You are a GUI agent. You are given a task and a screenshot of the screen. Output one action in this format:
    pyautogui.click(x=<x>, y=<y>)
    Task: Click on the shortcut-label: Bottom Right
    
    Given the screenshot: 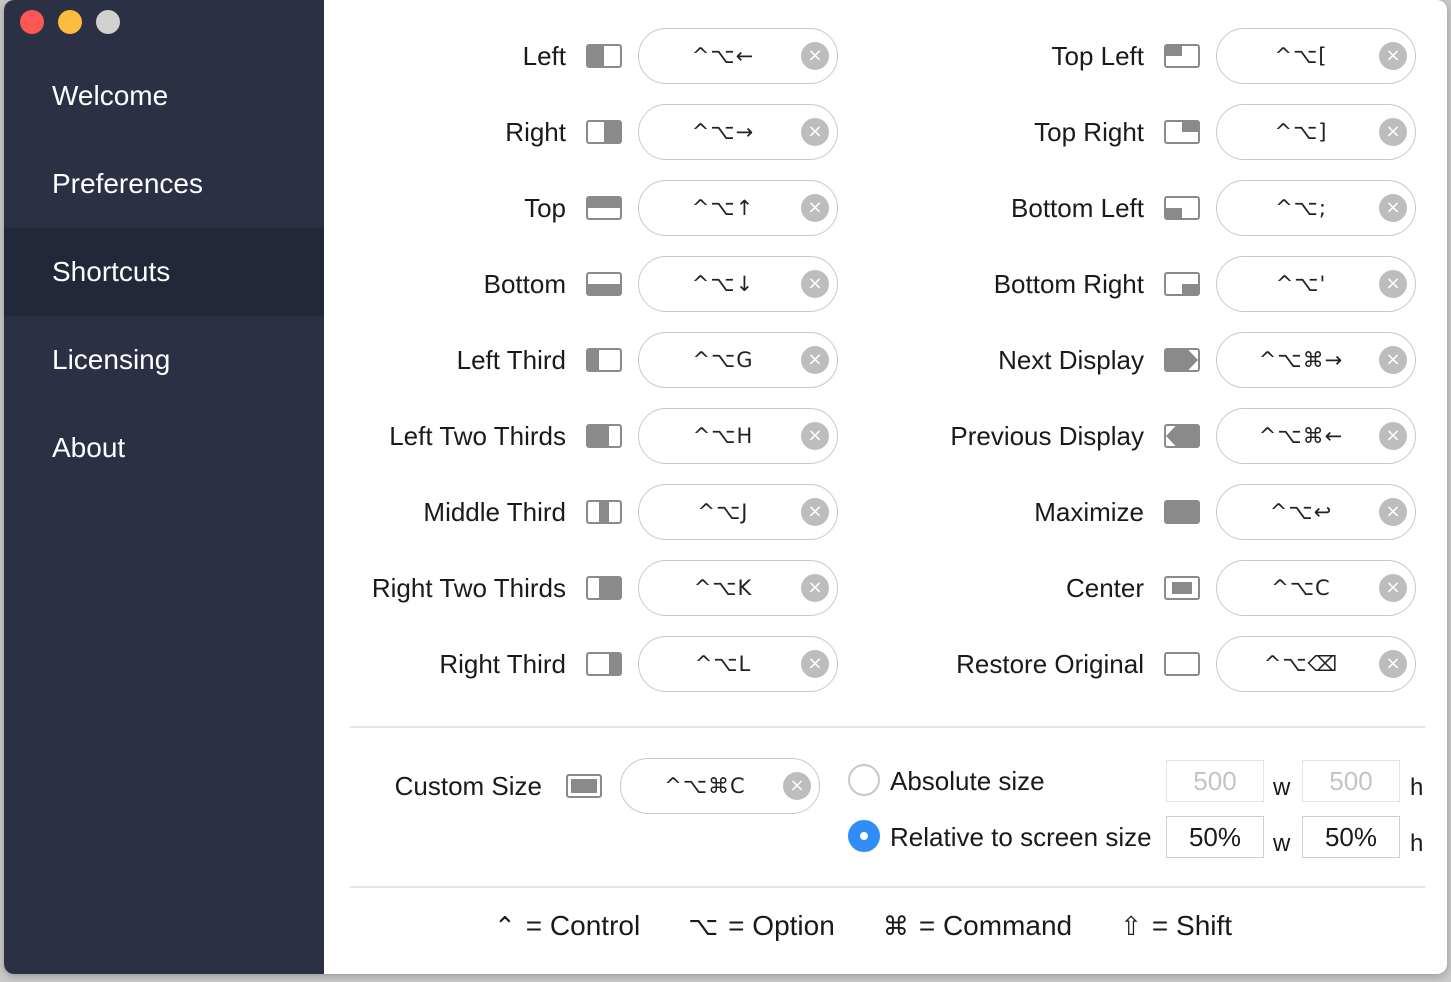 What is the action you would take?
    pyautogui.click(x=1068, y=283)
    